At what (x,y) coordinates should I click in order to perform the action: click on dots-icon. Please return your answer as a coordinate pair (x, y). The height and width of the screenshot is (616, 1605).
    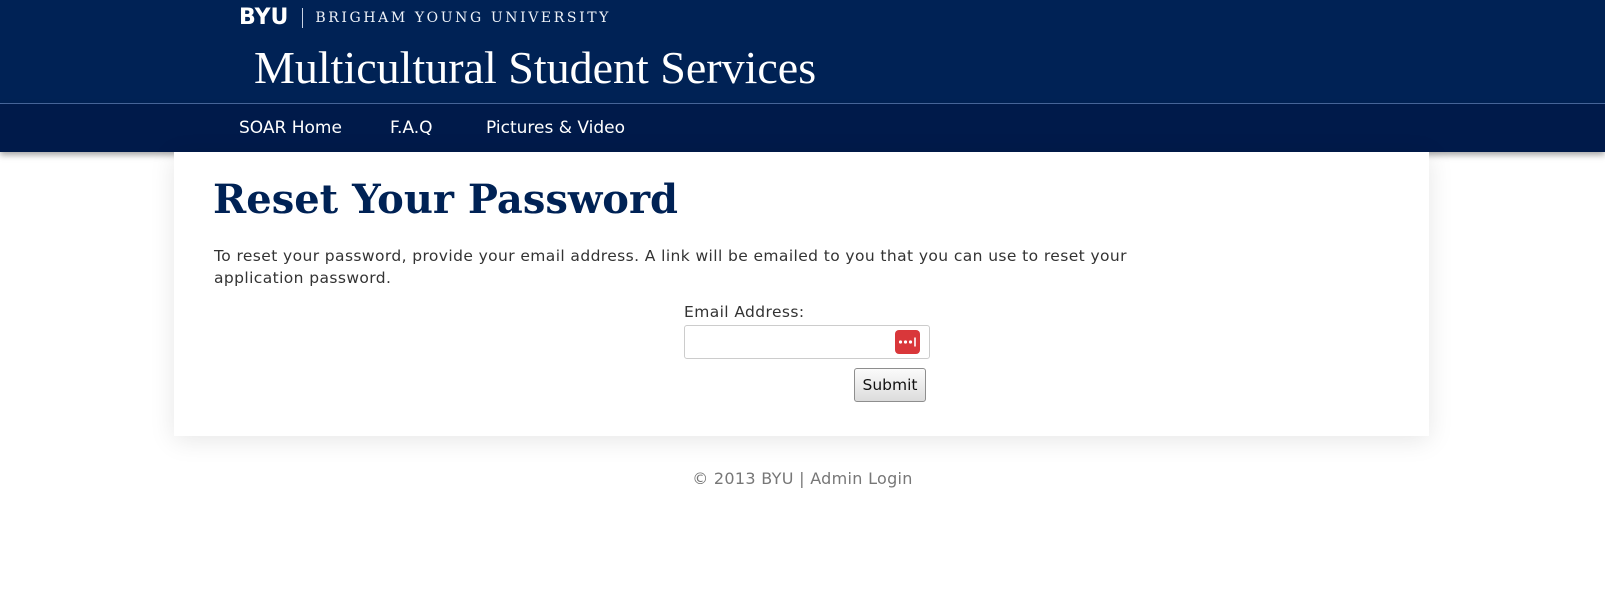
    Looking at the image, I should click on (907, 342).